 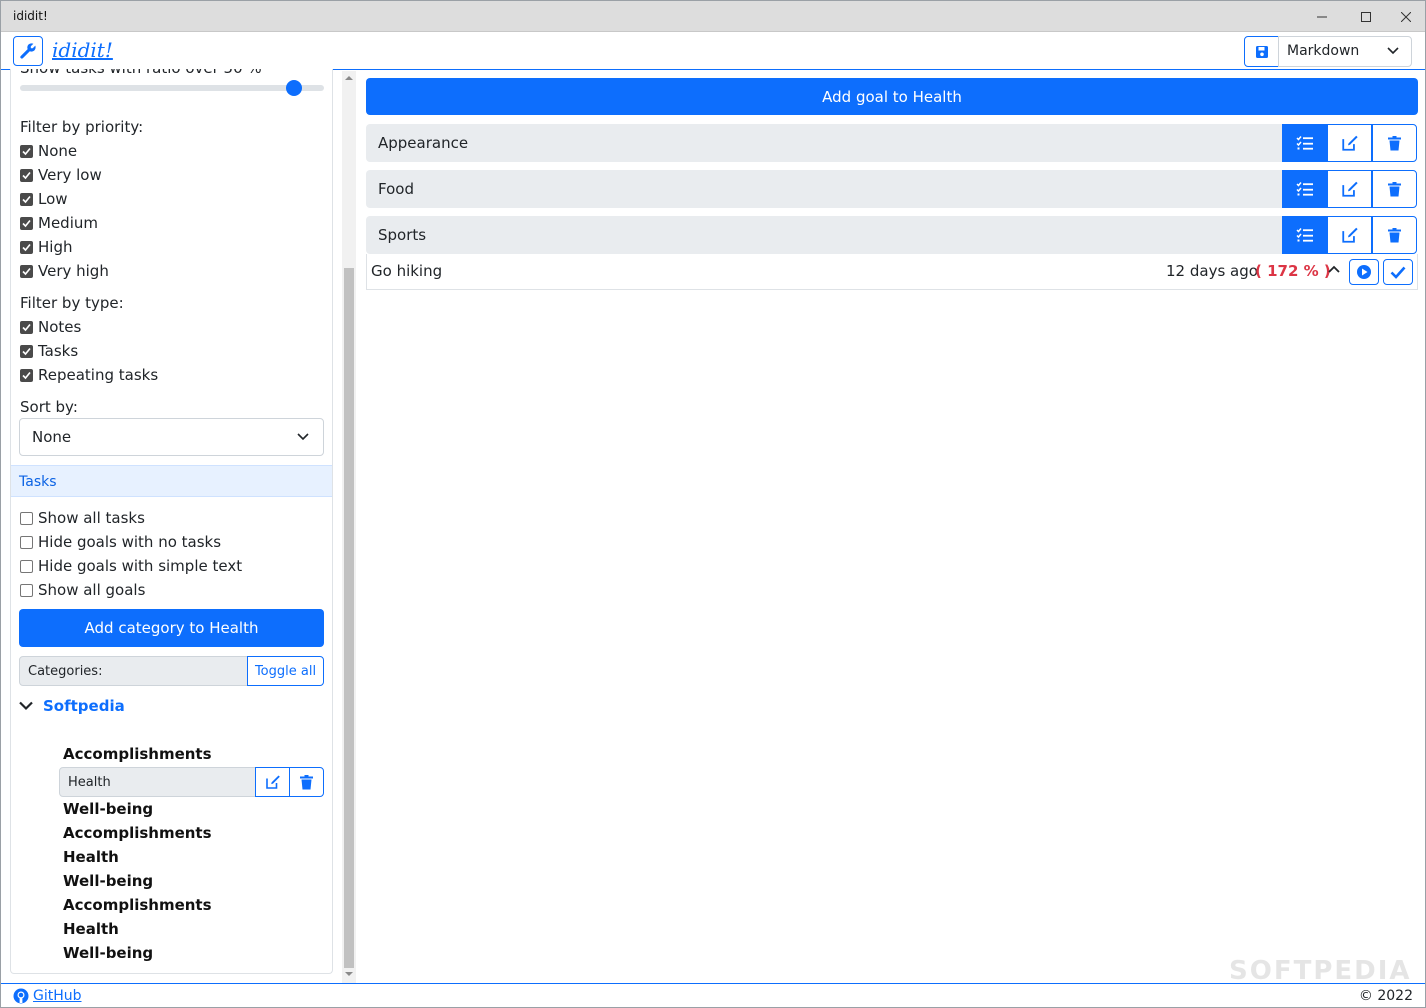 I want to click on floppy-disk-icon, so click(x=1261, y=51).